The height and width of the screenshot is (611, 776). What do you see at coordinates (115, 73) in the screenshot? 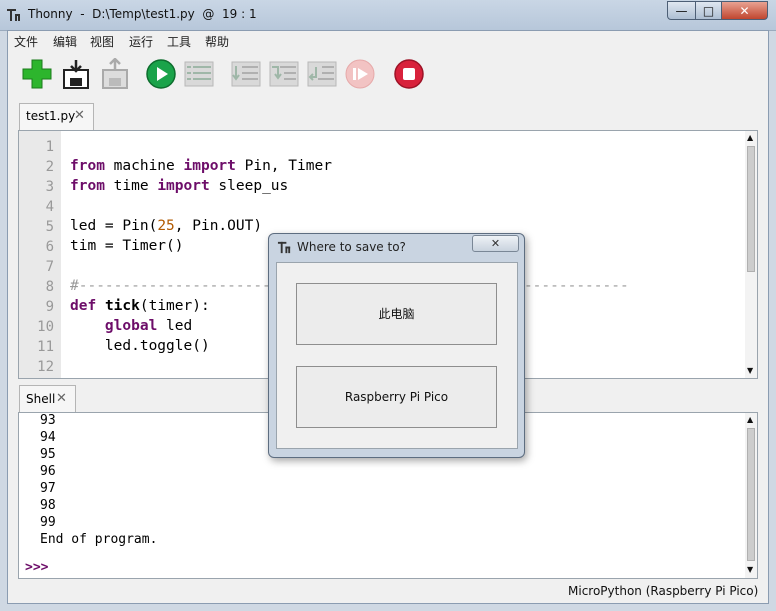
I see `load-icon` at bounding box center [115, 73].